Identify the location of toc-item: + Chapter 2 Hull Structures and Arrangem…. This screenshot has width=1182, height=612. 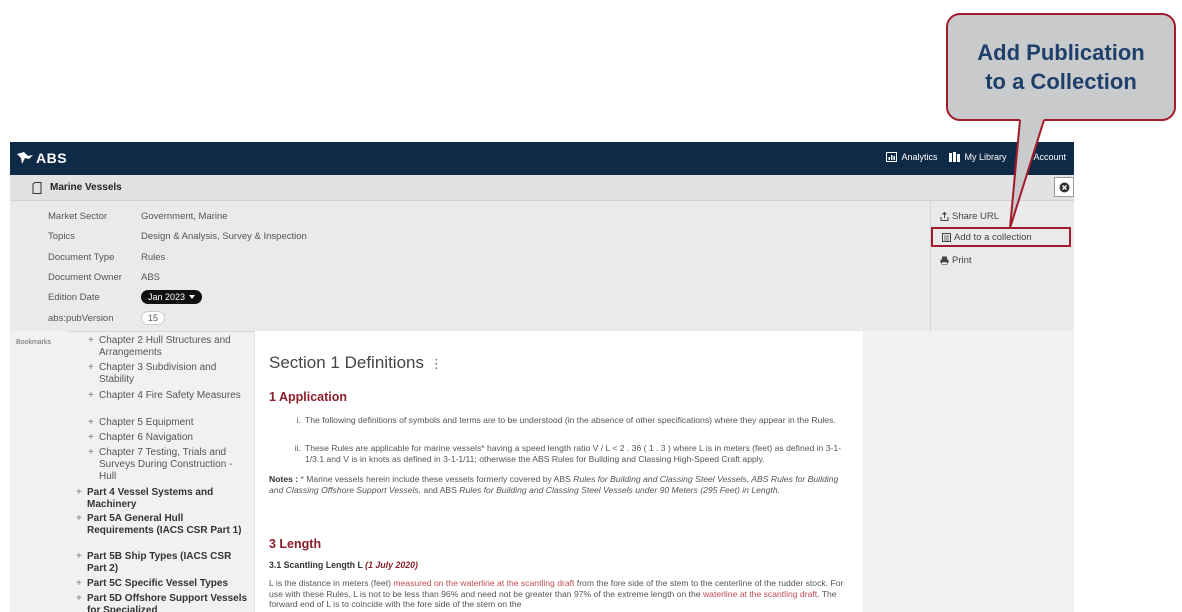
(168, 347).